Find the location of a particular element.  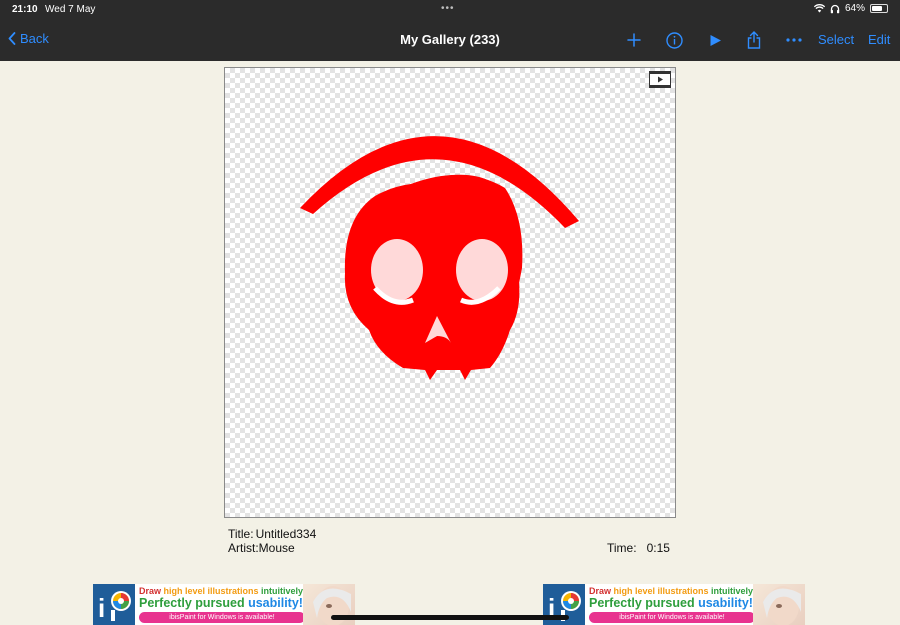

add-button is located at coordinates (634, 40).